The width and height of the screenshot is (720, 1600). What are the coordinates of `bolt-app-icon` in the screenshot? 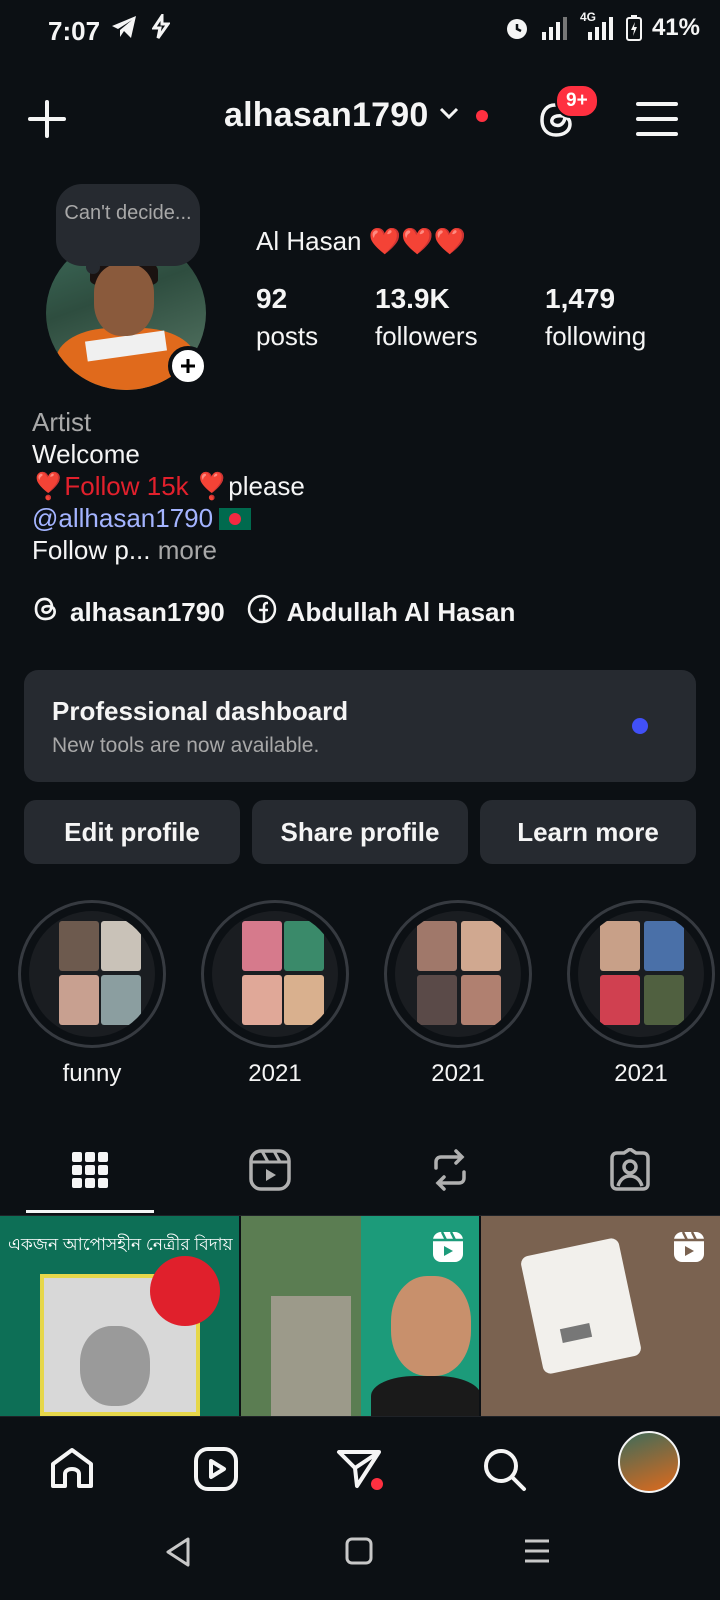 It's located at (161, 27).